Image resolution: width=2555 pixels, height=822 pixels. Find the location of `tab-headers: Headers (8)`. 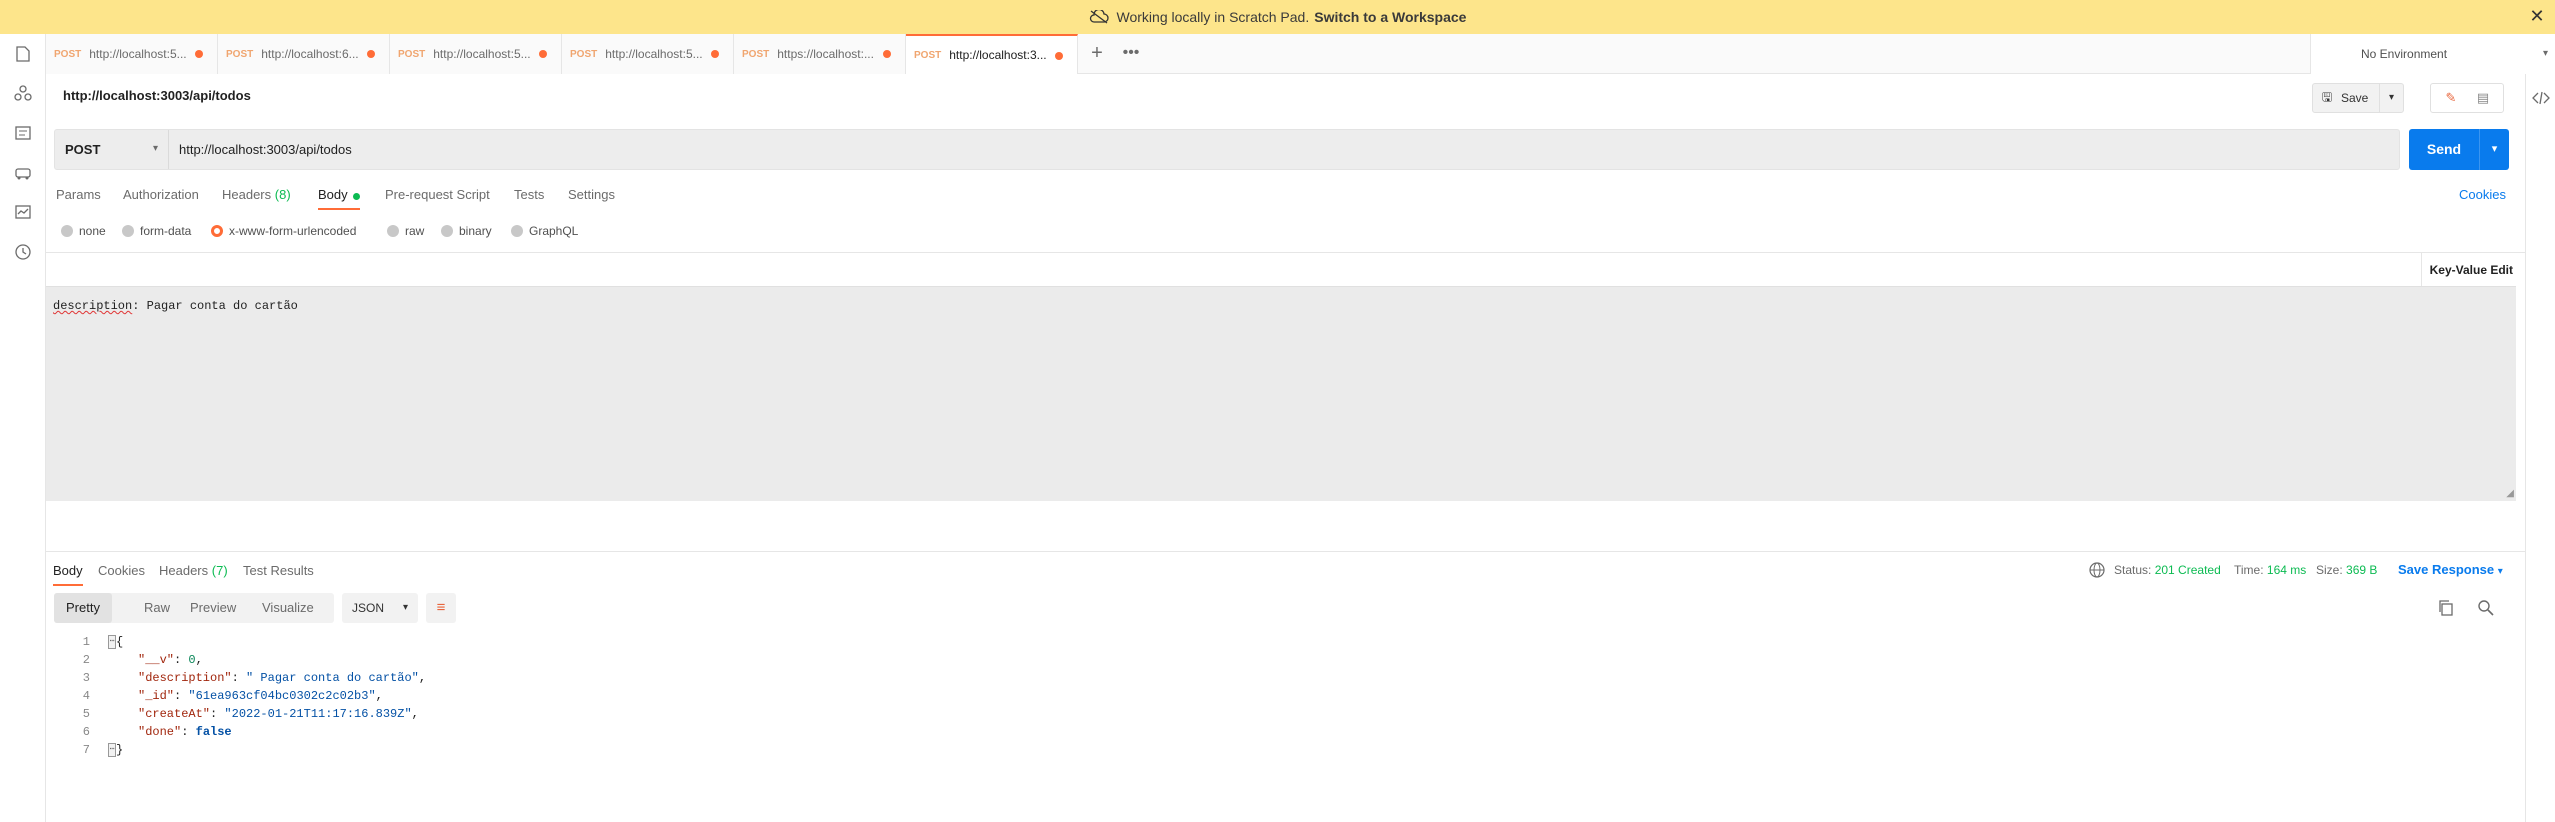

tab-headers: Headers (8) is located at coordinates (256, 194).